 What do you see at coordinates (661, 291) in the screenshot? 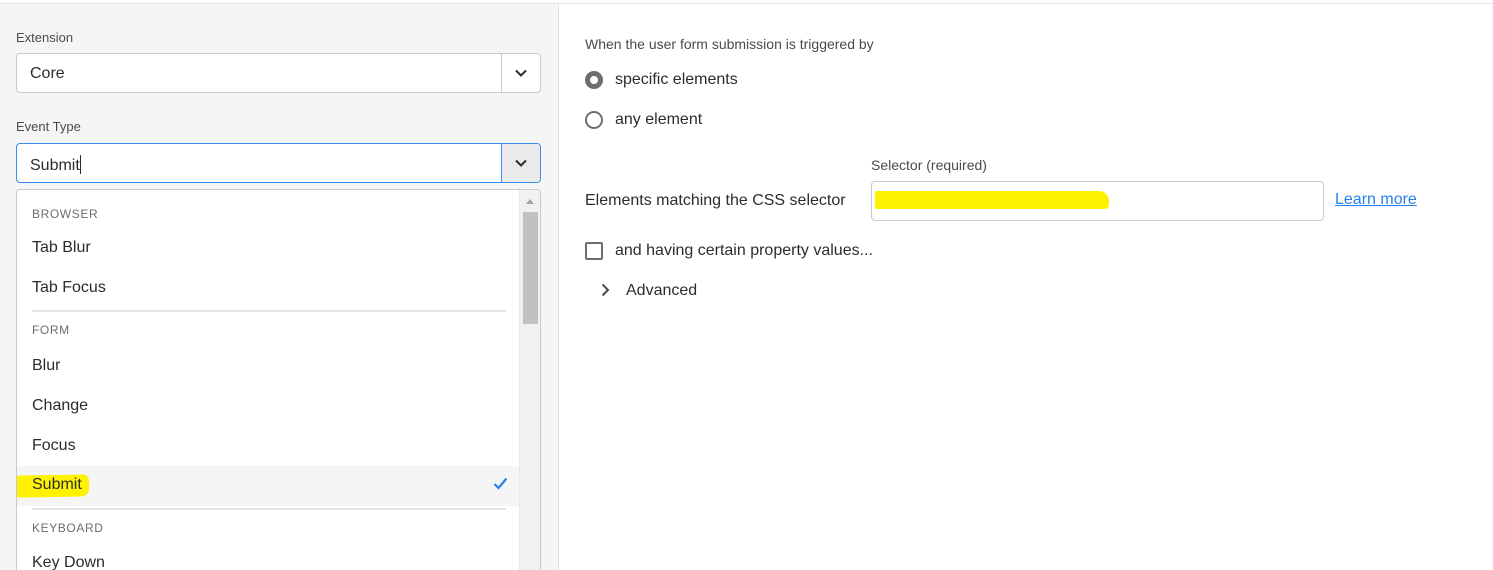
I see `advanced-toggle: Advanced` at bounding box center [661, 291].